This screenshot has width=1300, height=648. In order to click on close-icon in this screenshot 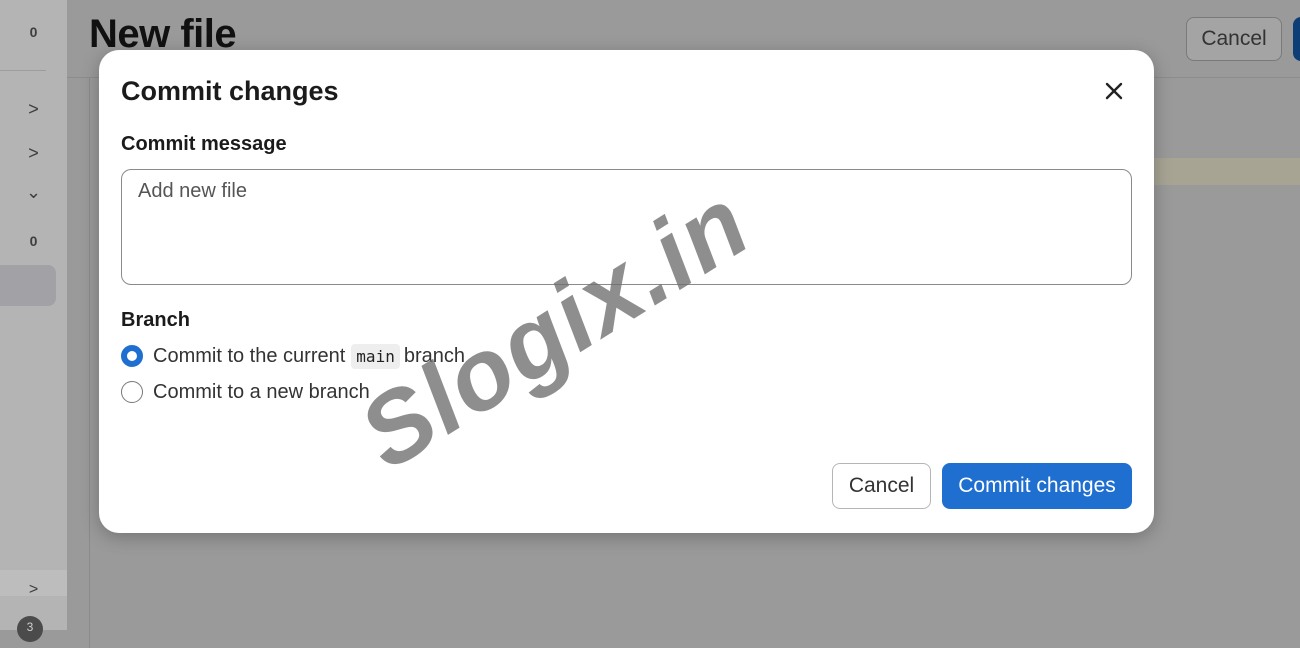, I will do `click(1114, 91)`.